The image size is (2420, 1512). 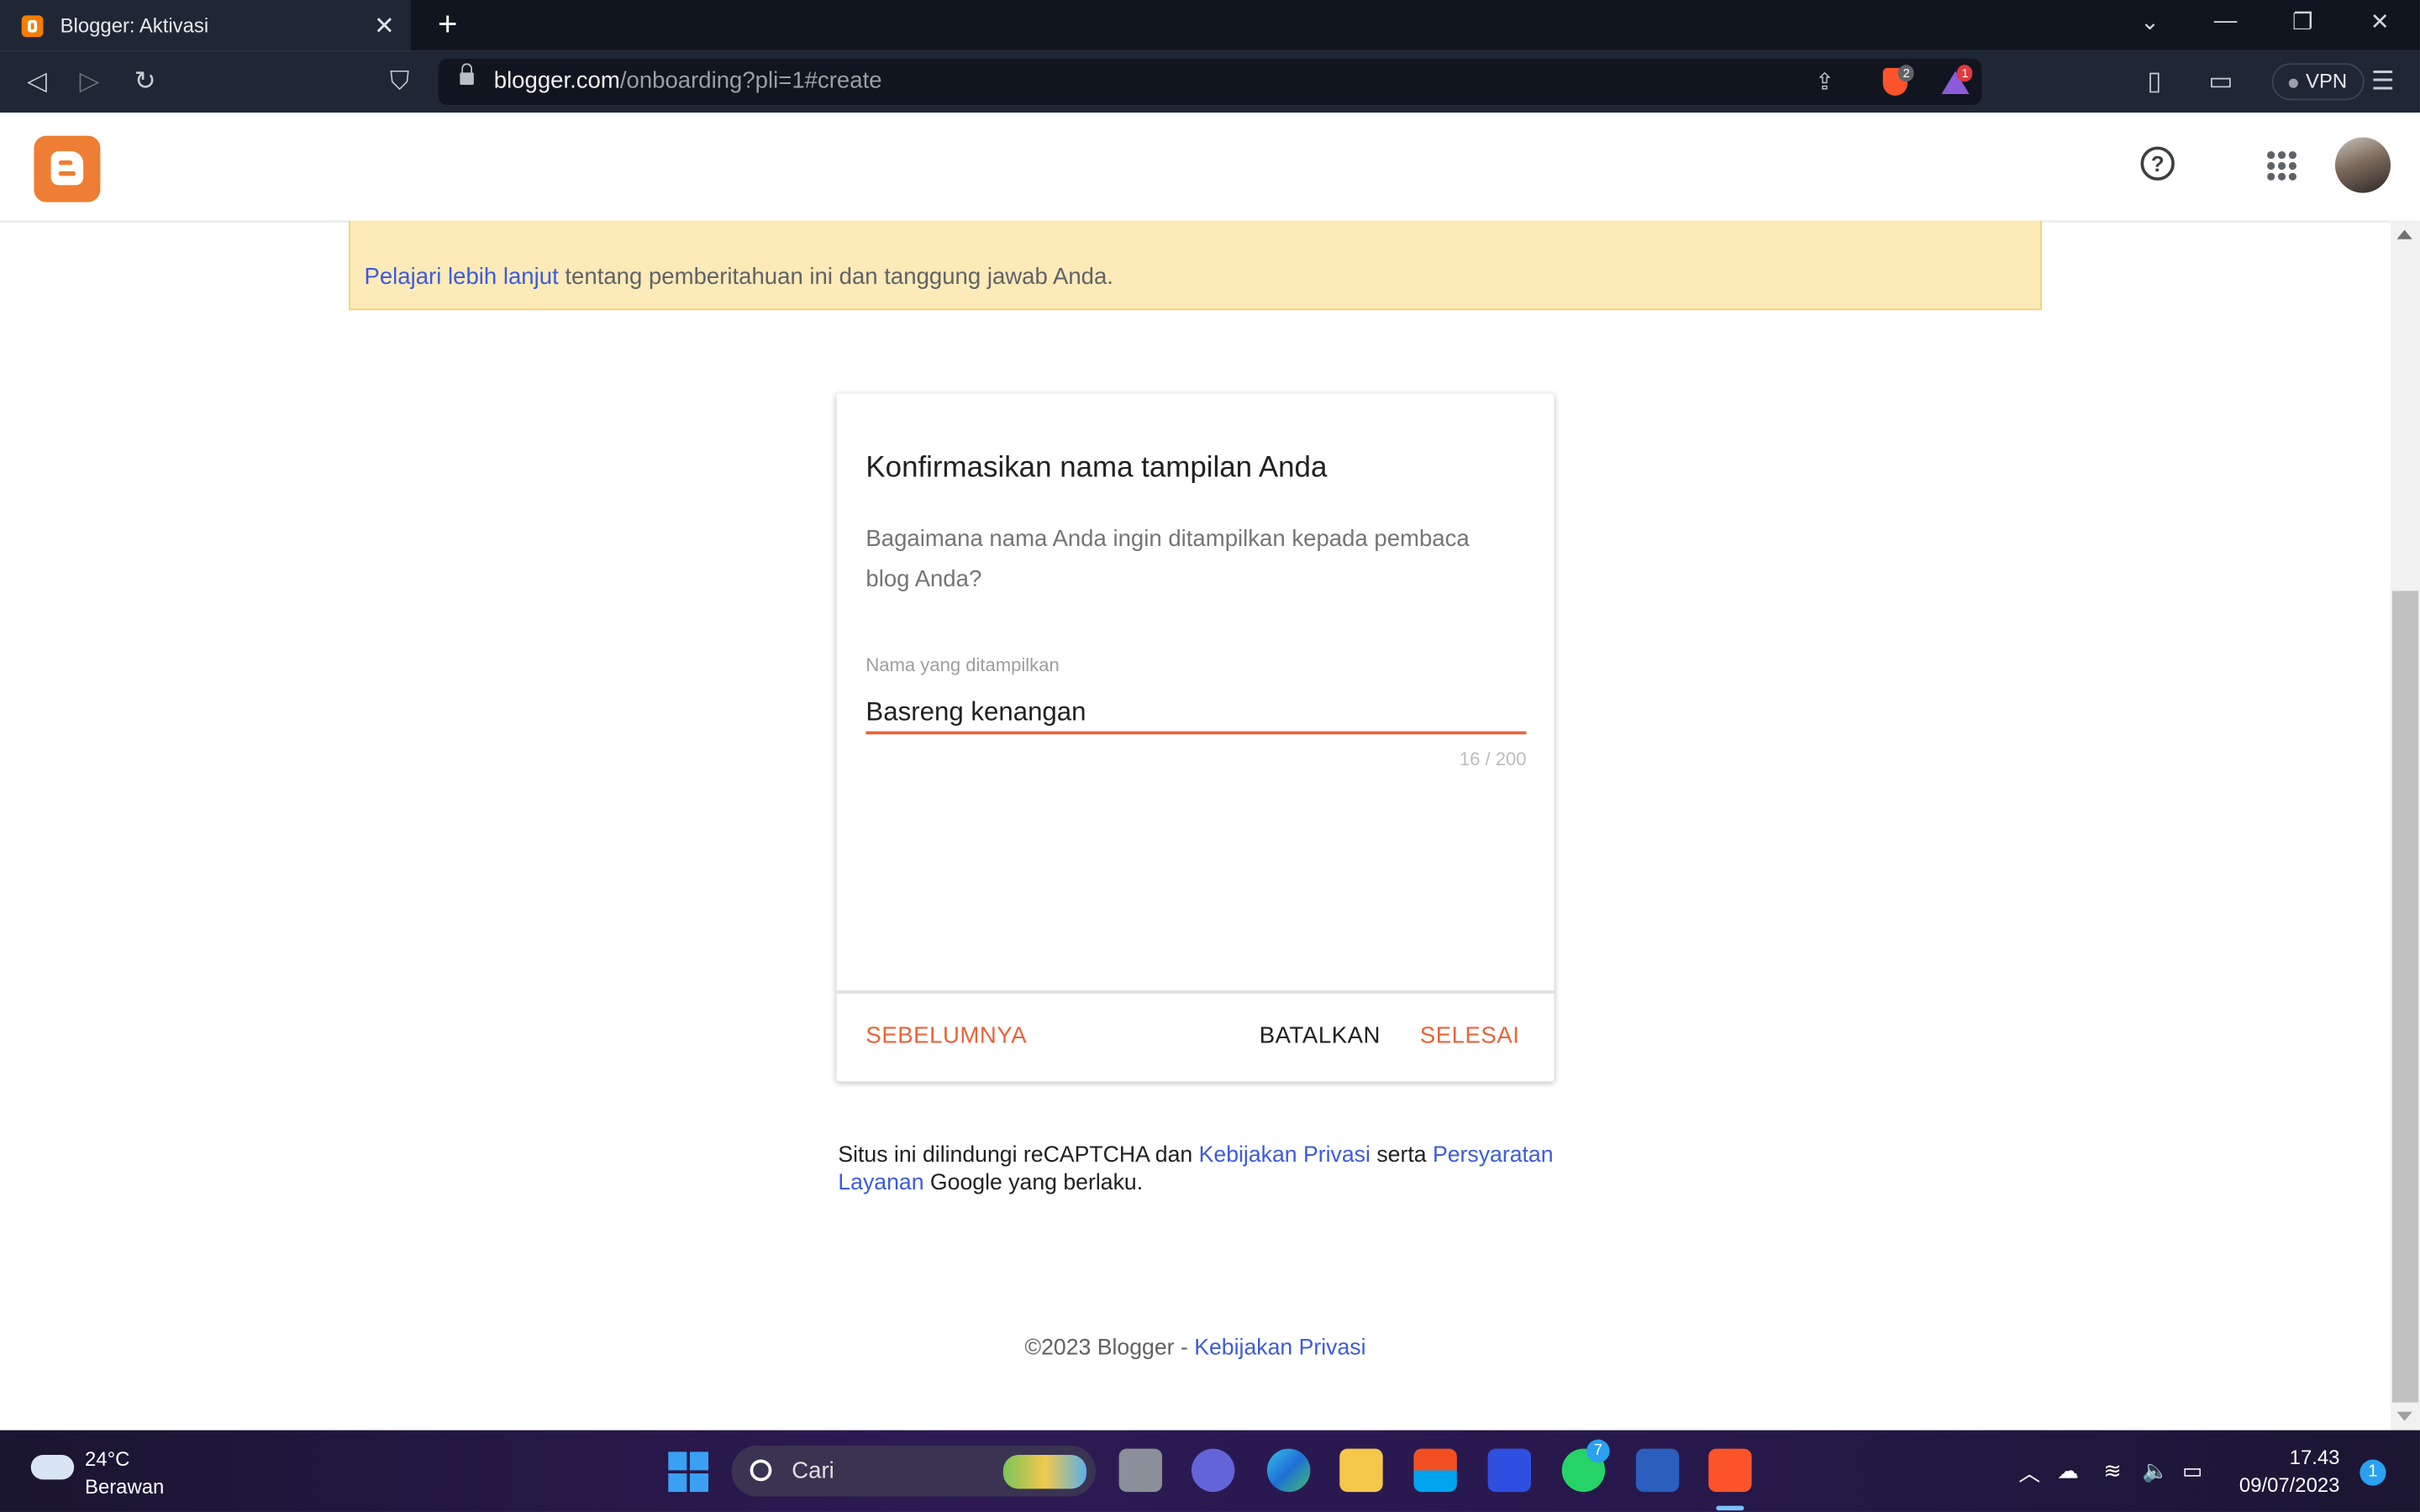 What do you see at coordinates (90, 81) in the screenshot?
I see `forward-icon: ▷` at bounding box center [90, 81].